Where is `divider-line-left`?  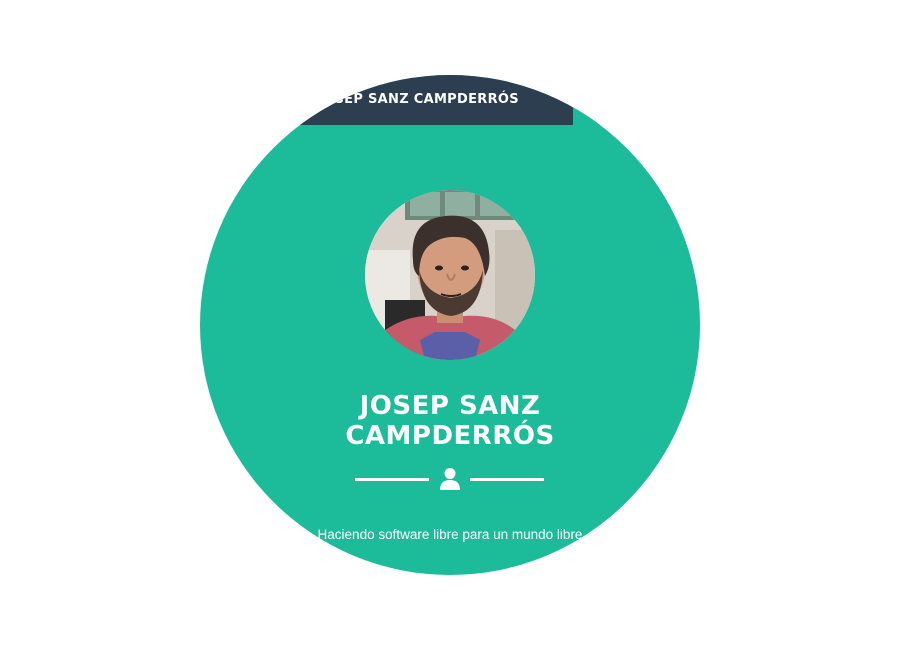
divider-line-left is located at coordinates (392, 479).